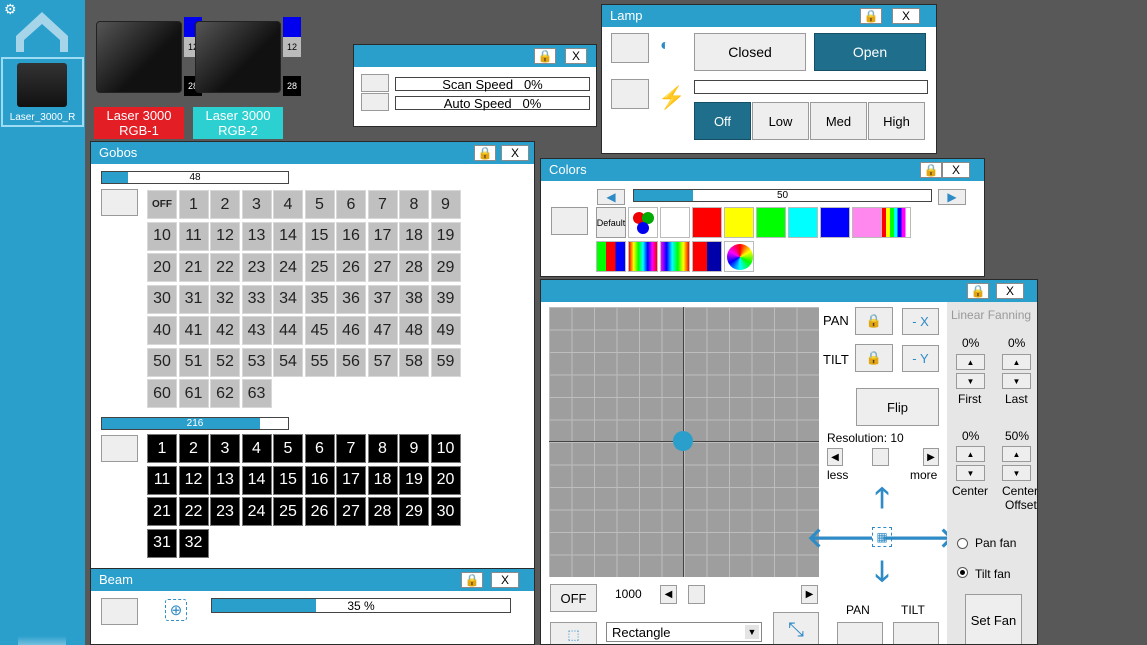 The height and width of the screenshot is (645, 1147). I want to click on speed-decrease-button: ◀, so click(668, 594).